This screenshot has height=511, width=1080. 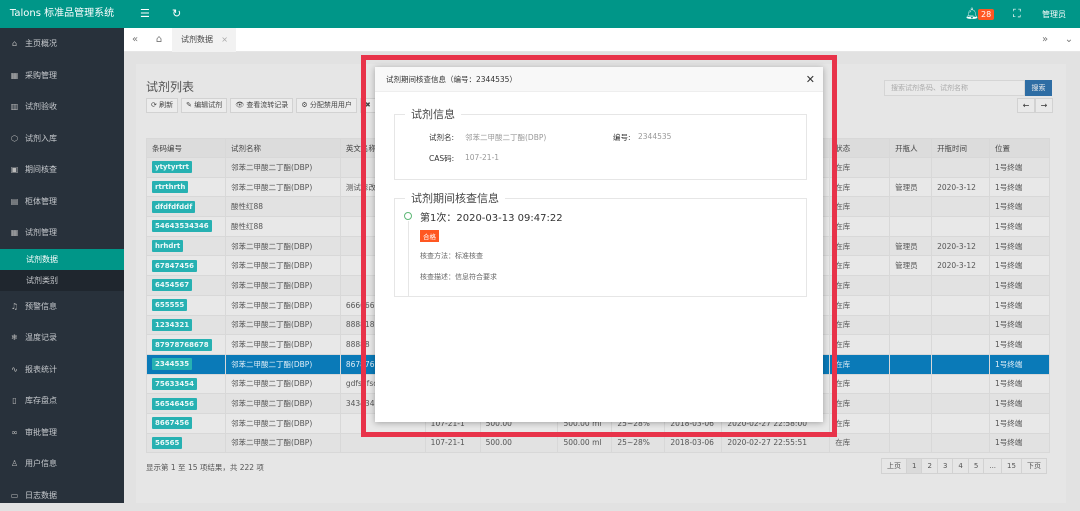 What do you see at coordinates (62, 307) in the screenshot?
I see `sidebar-item: ♫预警信息` at bounding box center [62, 307].